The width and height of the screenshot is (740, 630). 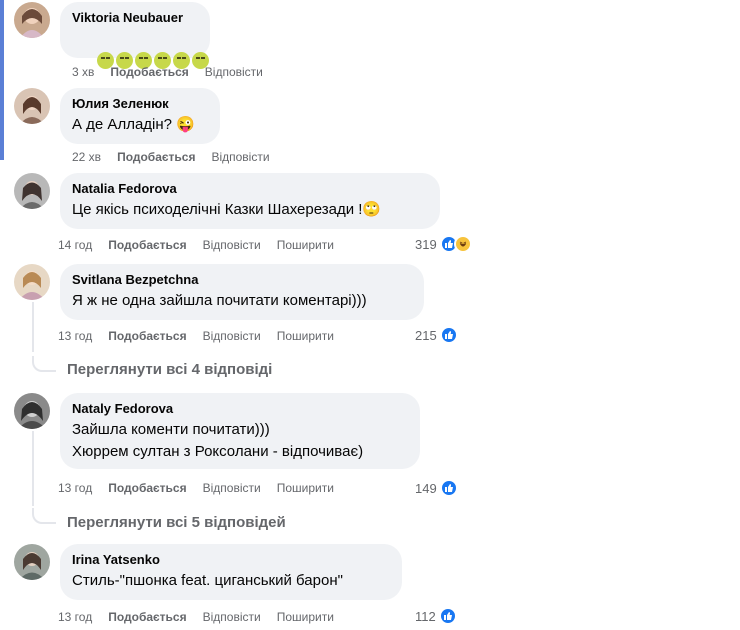 What do you see at coordinates (83, 72) in the screenshot?
I see `comment-time: 3 хв` at bounding box center [83, 72].